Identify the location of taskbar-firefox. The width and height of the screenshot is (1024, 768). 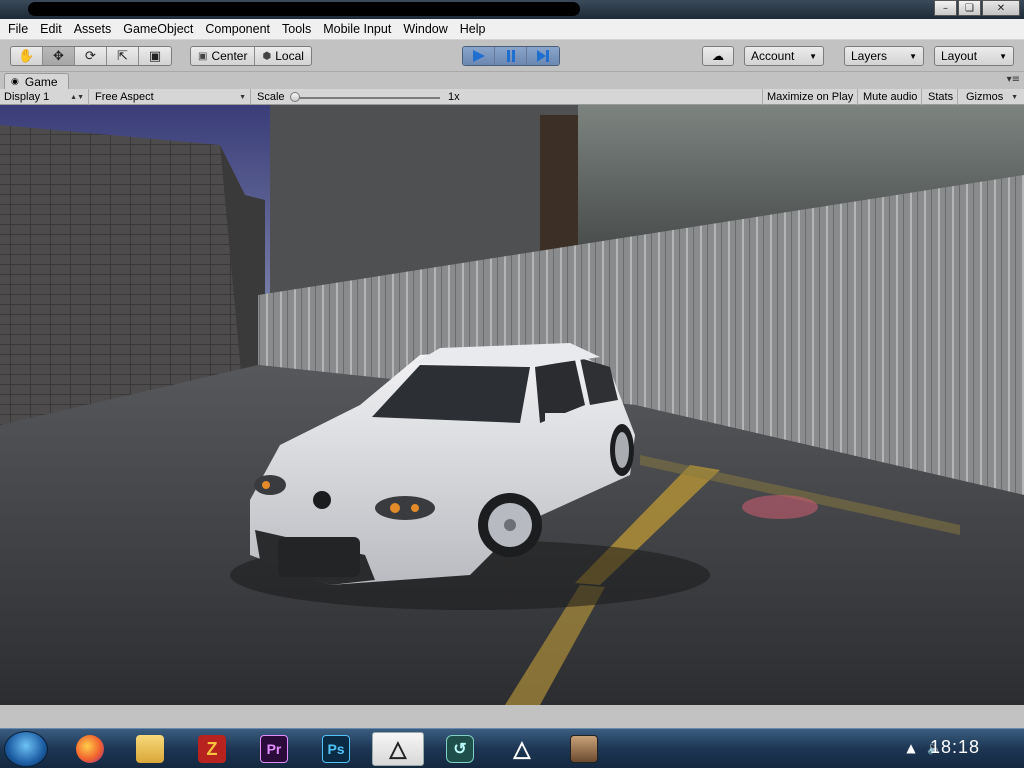
(90, 749).